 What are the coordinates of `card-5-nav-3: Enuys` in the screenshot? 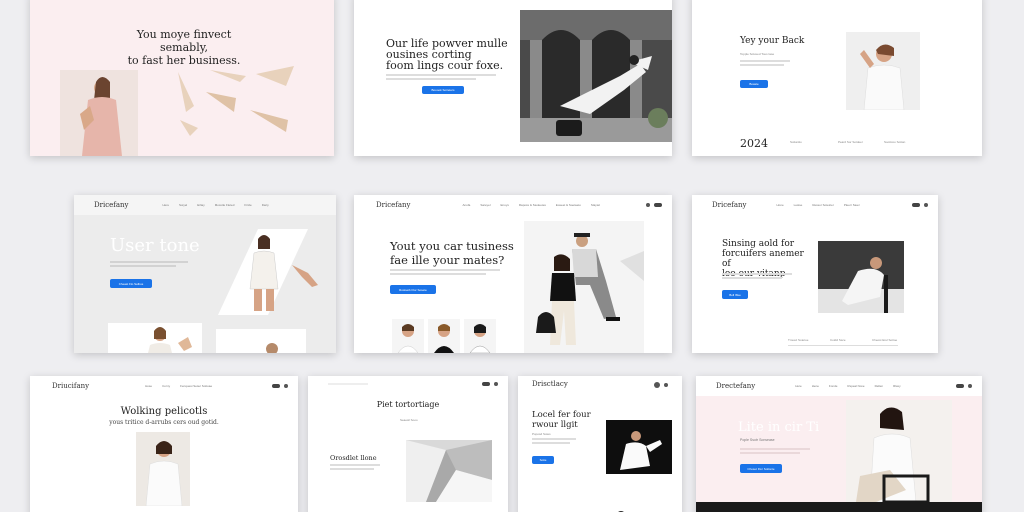 It's located at (505, 205).